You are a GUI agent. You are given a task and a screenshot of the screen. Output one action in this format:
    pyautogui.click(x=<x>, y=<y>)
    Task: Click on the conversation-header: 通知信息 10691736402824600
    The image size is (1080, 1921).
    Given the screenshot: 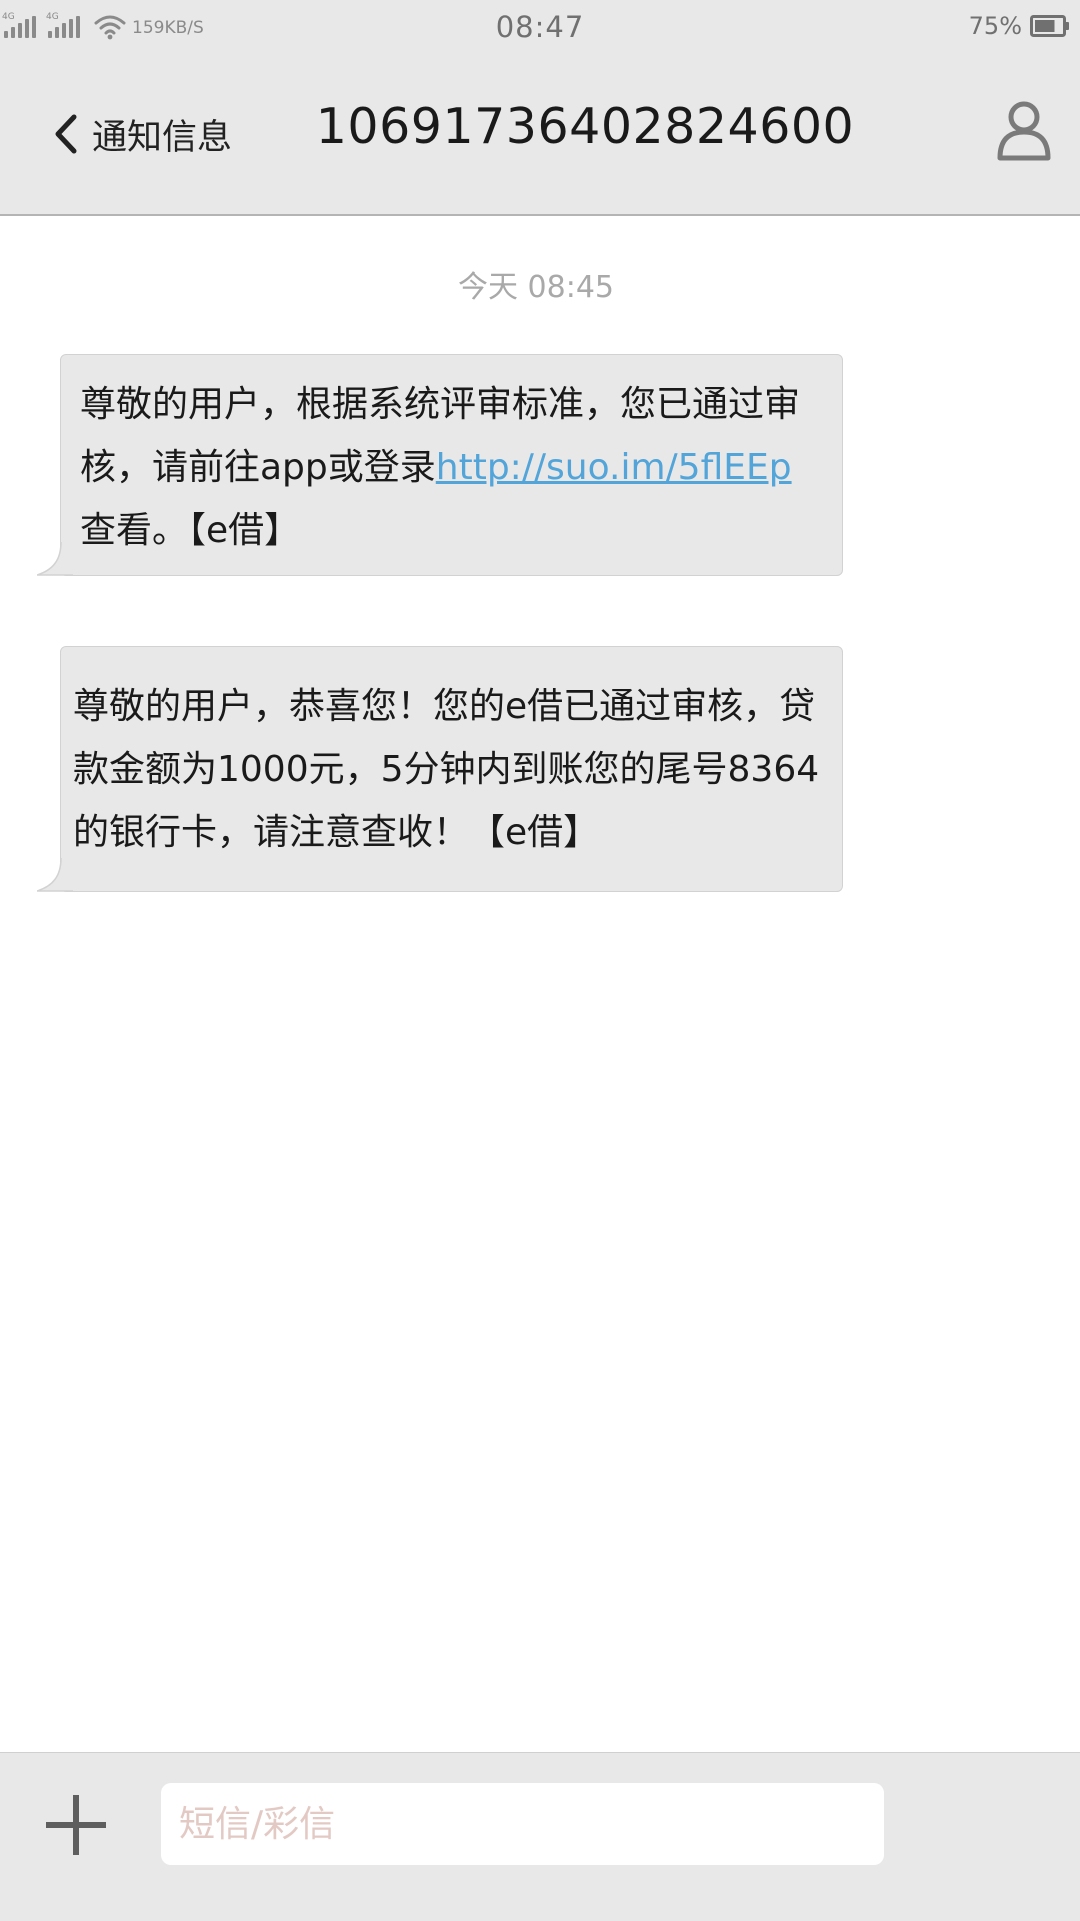 What is the action you would take?
    pyautogui.click(x=540, y=136)
    